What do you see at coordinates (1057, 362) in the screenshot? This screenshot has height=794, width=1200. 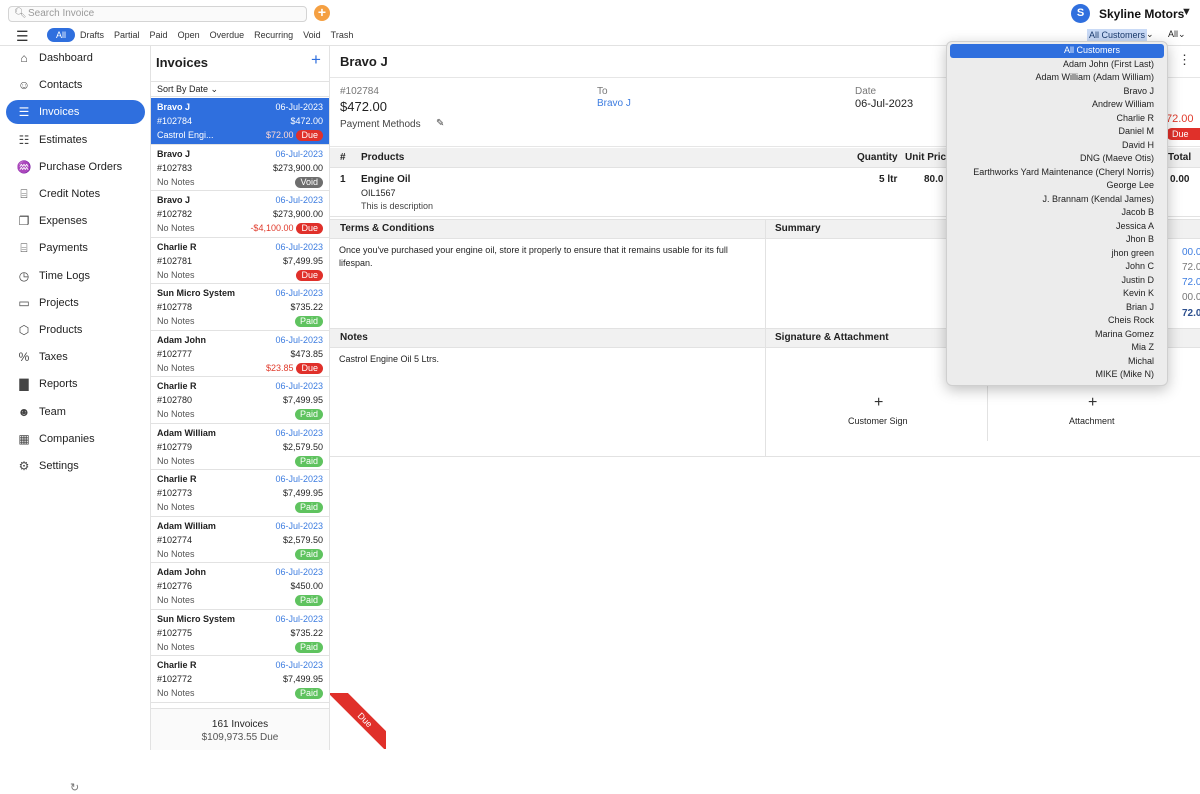 I see `dropdown-option: Michal` at bounding box center [1057, 362].